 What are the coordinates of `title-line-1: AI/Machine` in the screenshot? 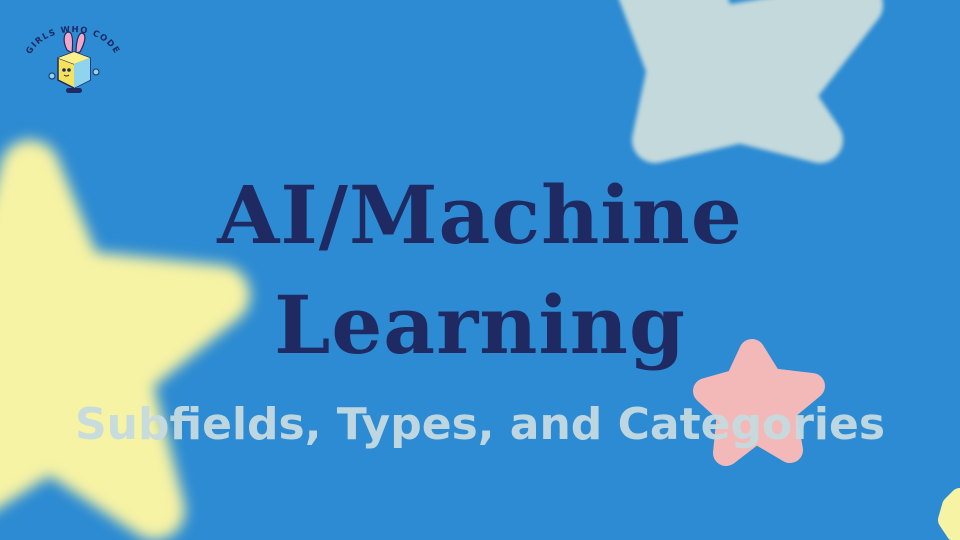 It's located at (480, 215).